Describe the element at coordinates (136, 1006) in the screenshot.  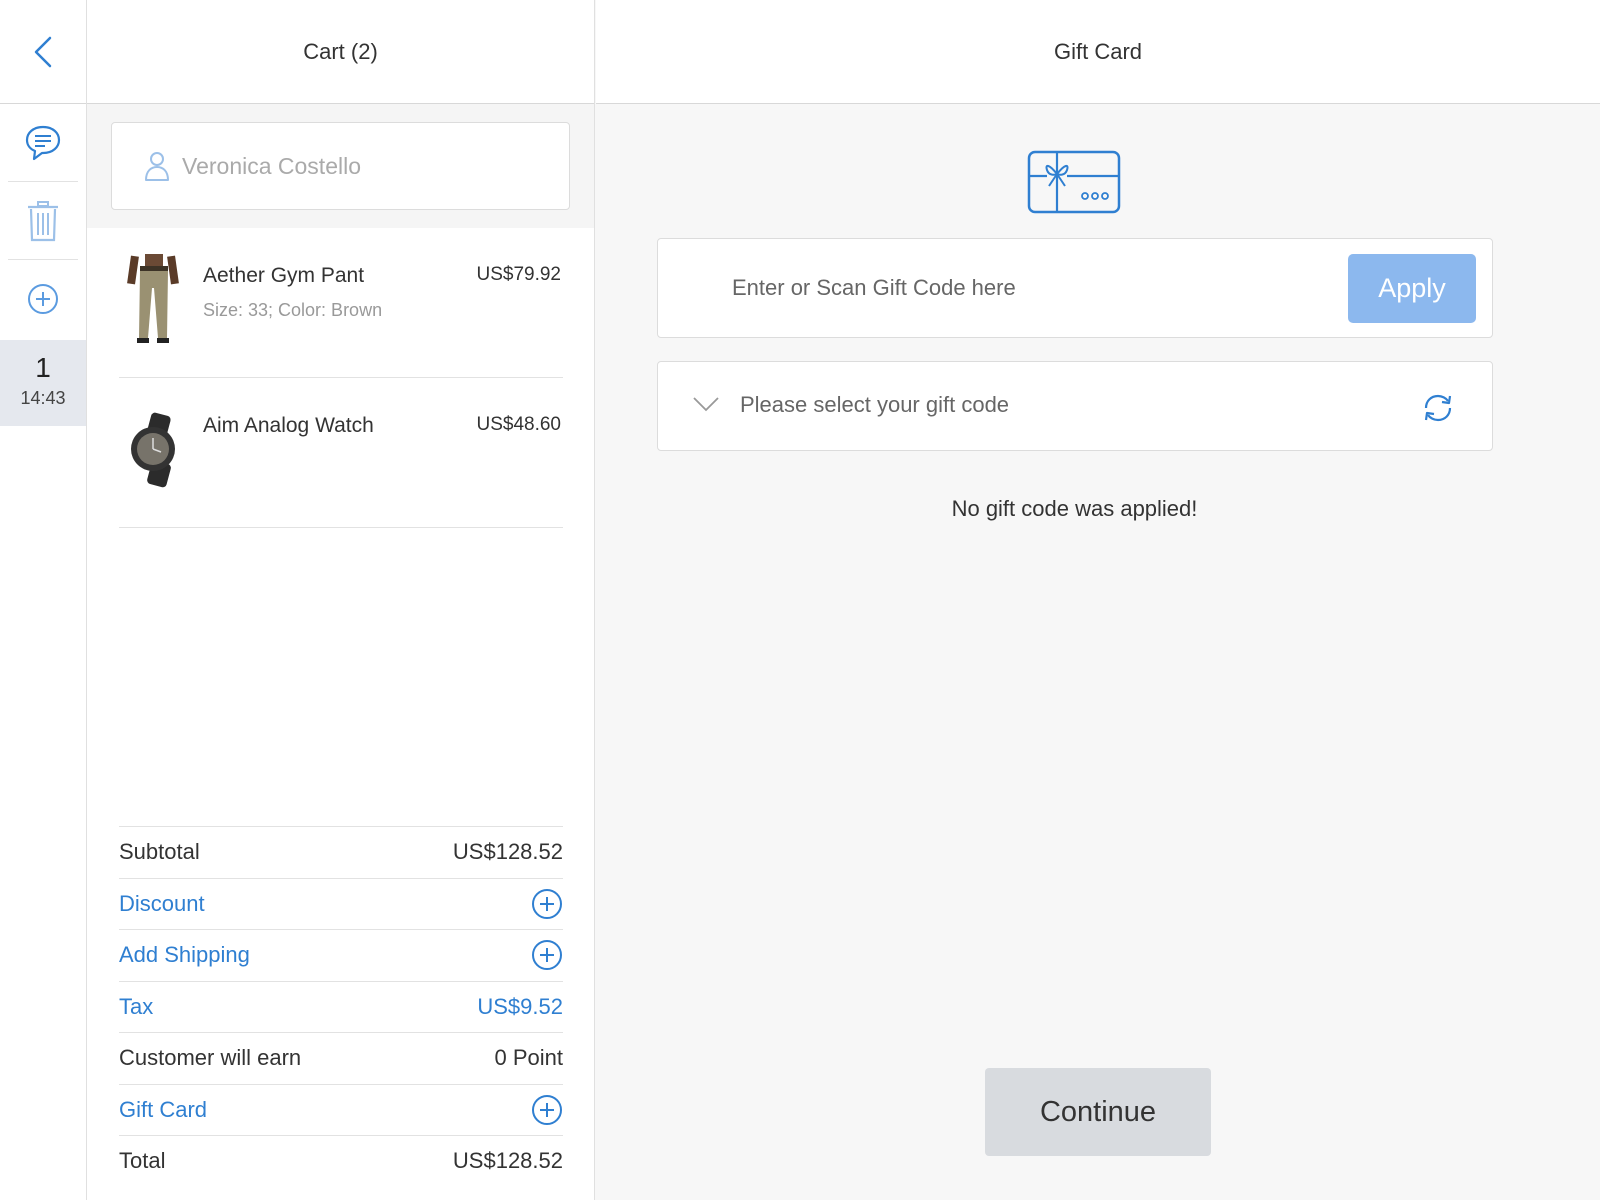
I see `tax-label: Tax` at that location.